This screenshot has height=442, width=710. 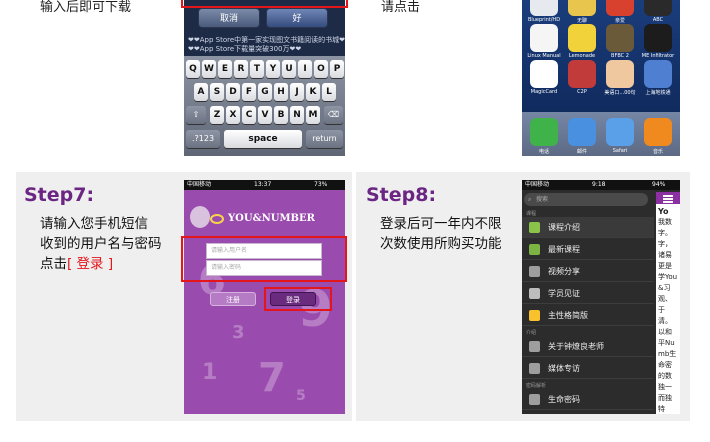 What do you see at coordinates (588, 271) in the screenshot?
I see `menu-item: 视频分享` at bounding box center [588, 271].